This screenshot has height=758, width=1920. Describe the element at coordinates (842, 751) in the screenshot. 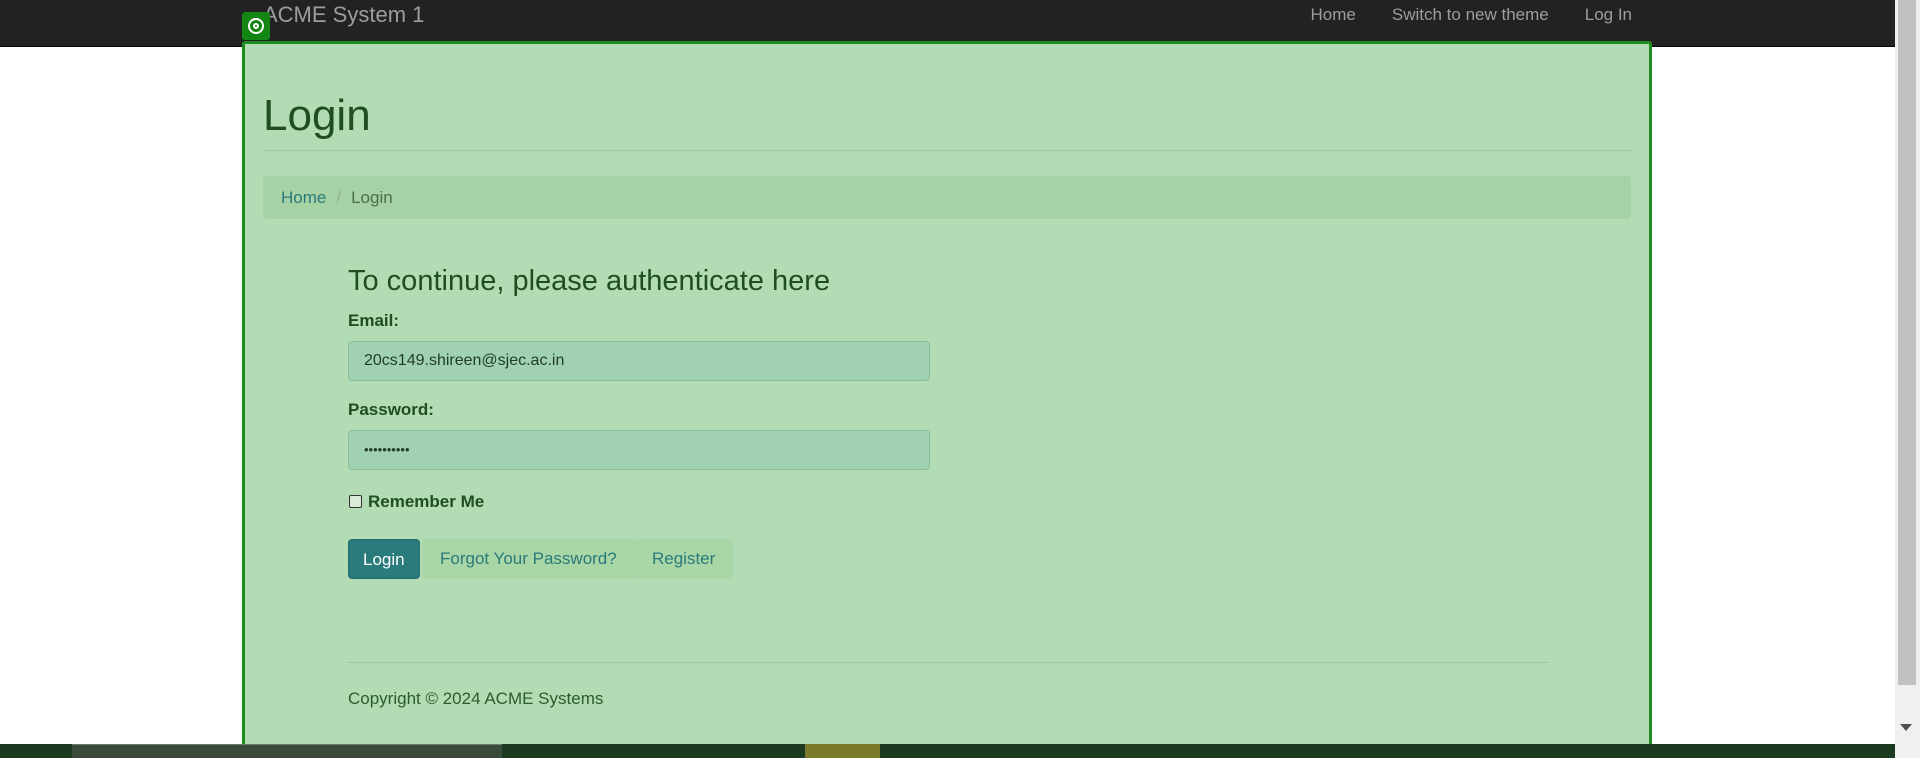

I see `taskbar-app-item` at that location.